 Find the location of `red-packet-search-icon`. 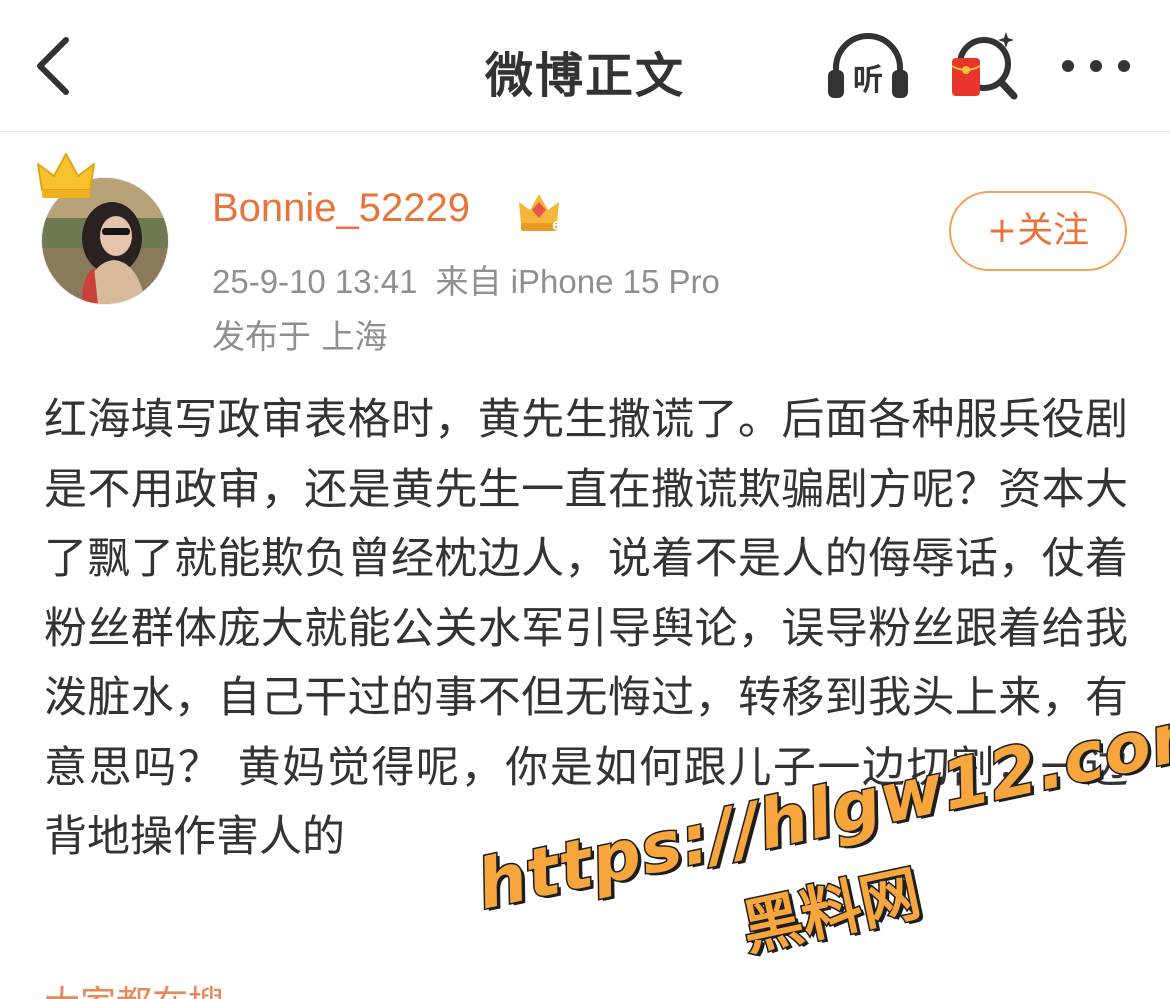

red-packet-search-icon is located at coordinates (984, 66).